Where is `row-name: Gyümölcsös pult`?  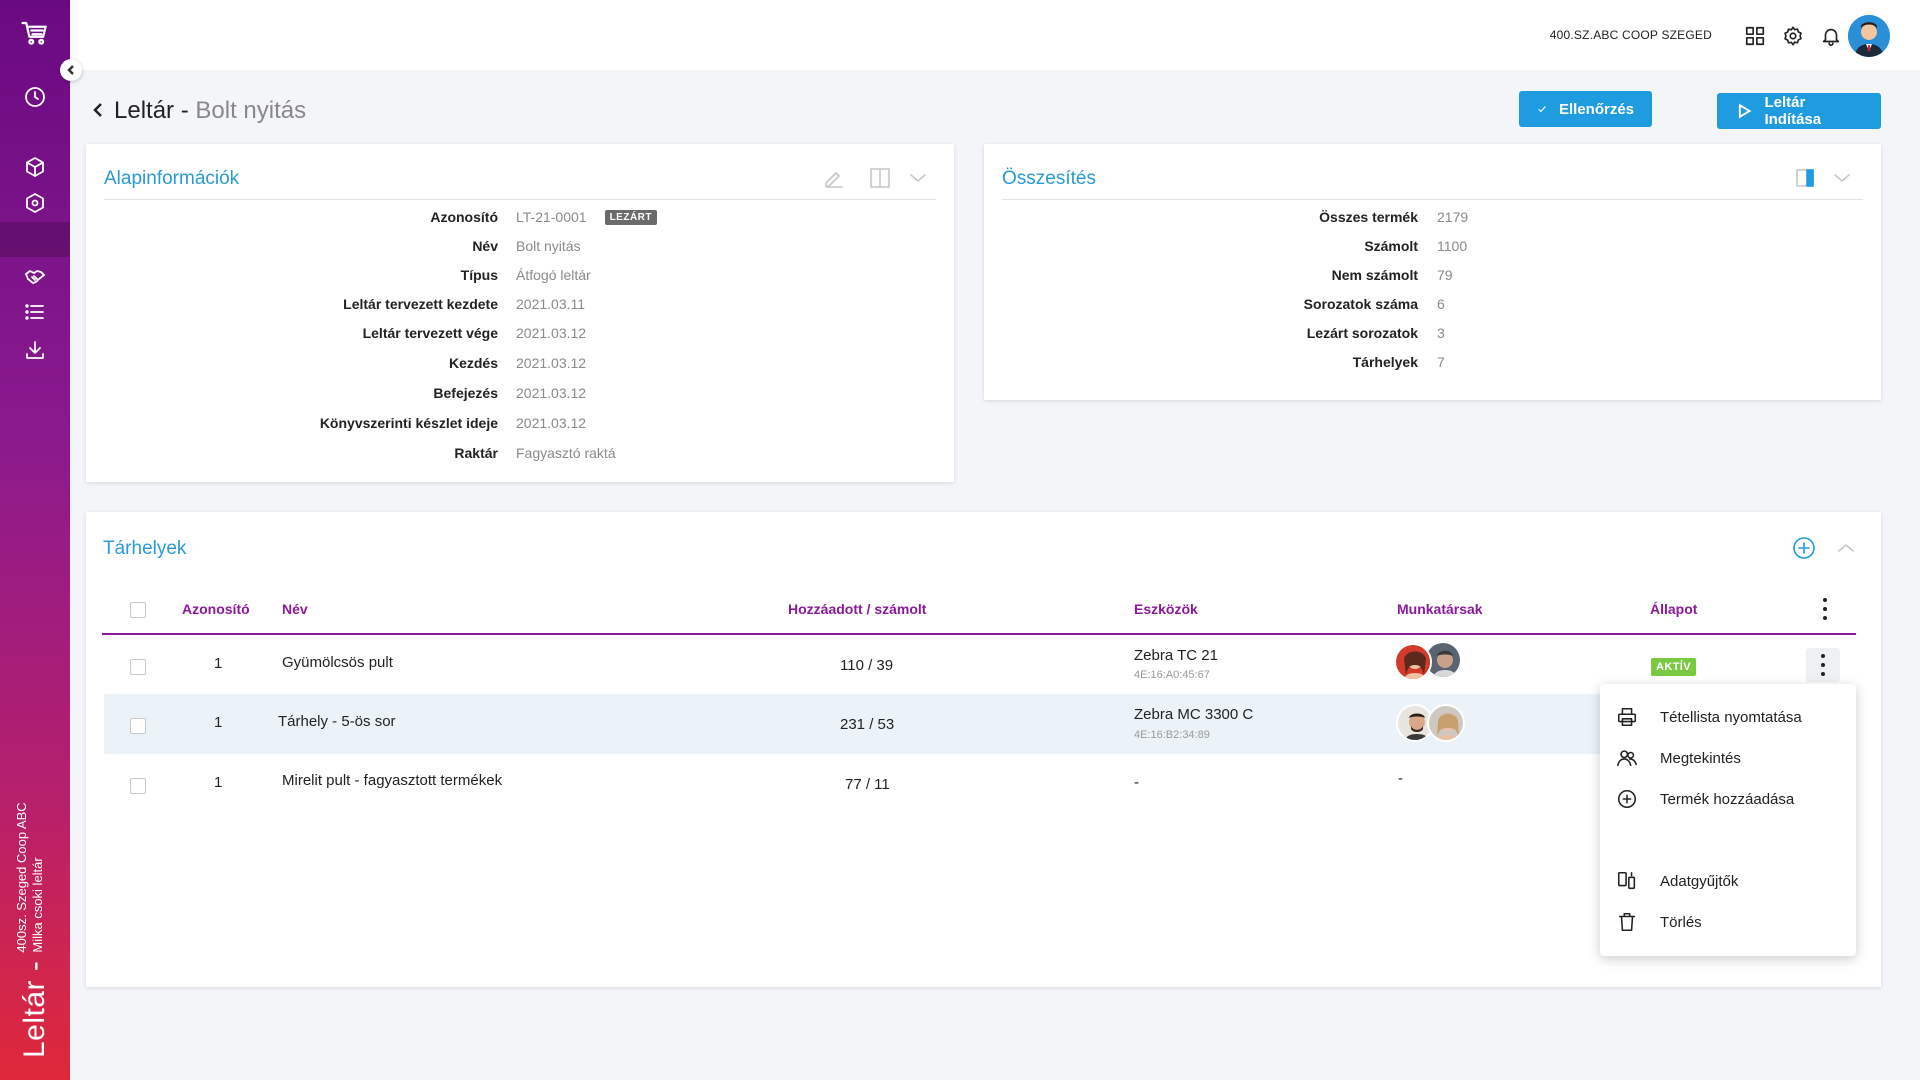
row-name: Gyümölcsös pult is located at coordinates (337, 662).